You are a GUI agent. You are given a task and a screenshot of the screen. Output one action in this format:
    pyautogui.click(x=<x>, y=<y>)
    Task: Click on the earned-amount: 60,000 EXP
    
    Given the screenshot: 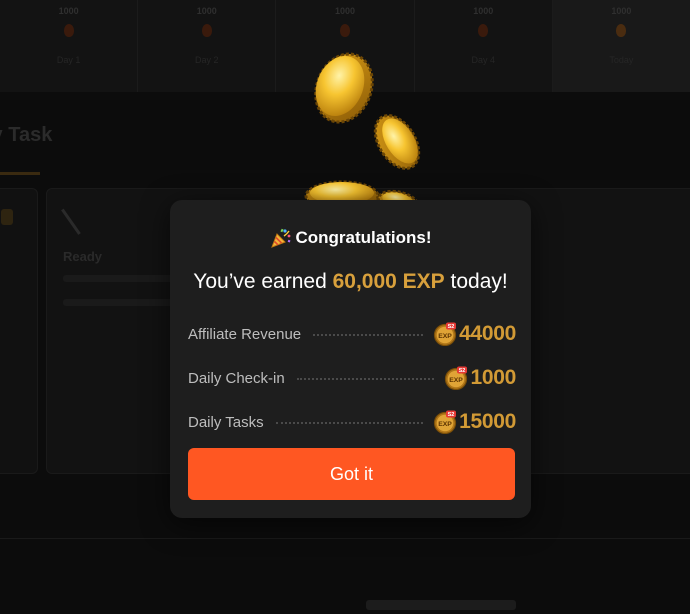 What is the action you would take?
    pyautogui.click(x=388, y=281)
    